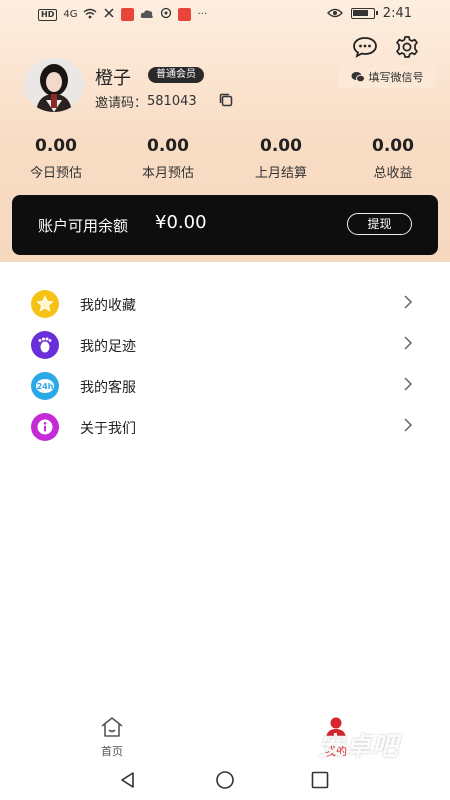  Describe the element at coordinates (225, 344) in the screenshot. I see `menu-item-footprints: 我的足迹` at that location.